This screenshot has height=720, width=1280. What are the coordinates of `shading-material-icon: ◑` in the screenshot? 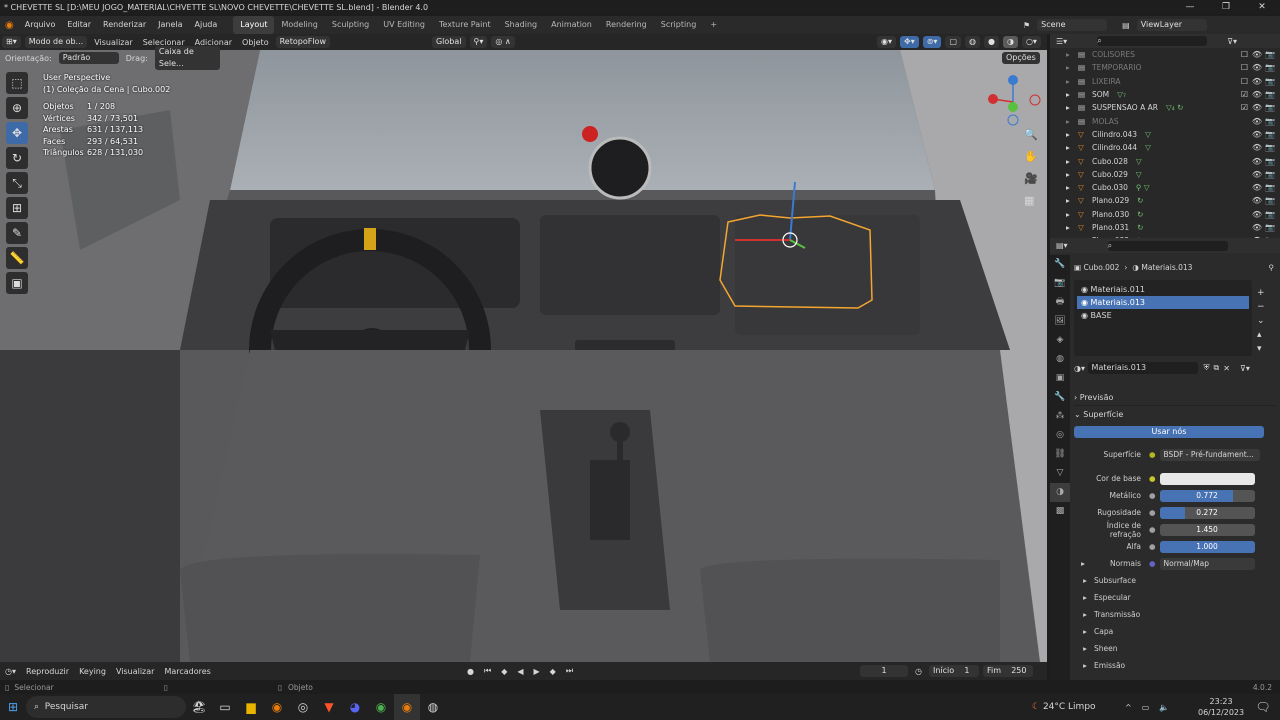 It's located at (1010, 42).